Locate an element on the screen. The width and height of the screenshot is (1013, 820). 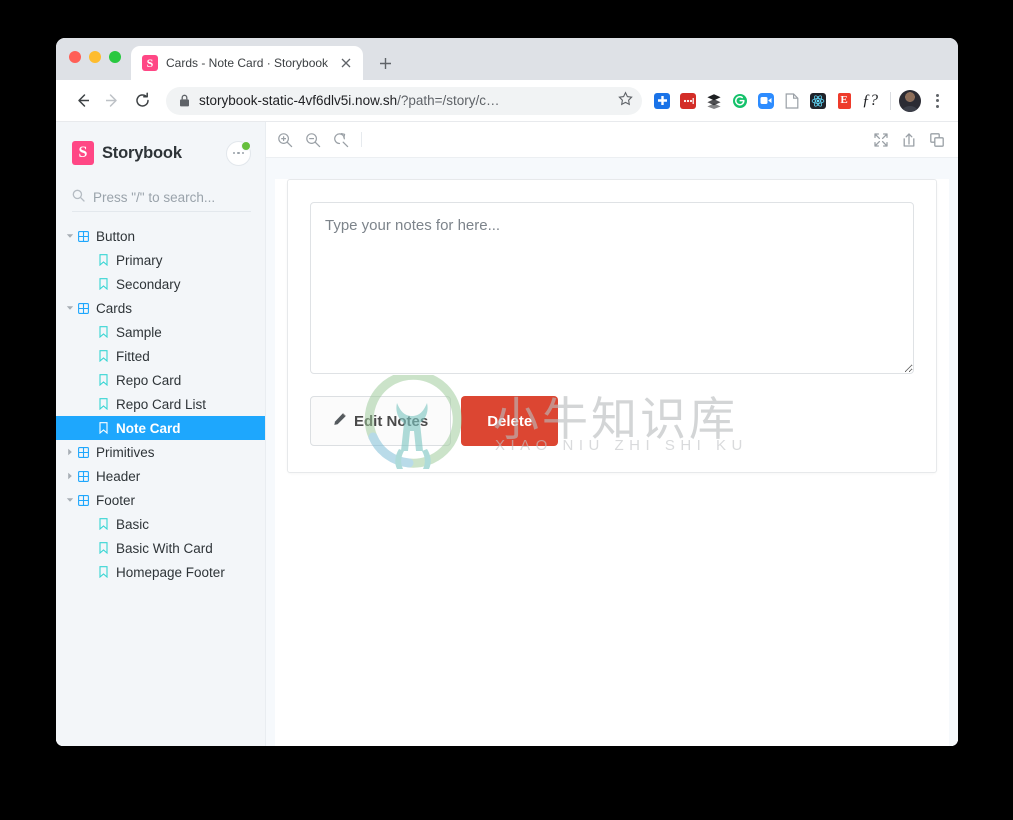
browser-tab: S Cards - Note Card · Storybook is located at coordinates (247, 63).